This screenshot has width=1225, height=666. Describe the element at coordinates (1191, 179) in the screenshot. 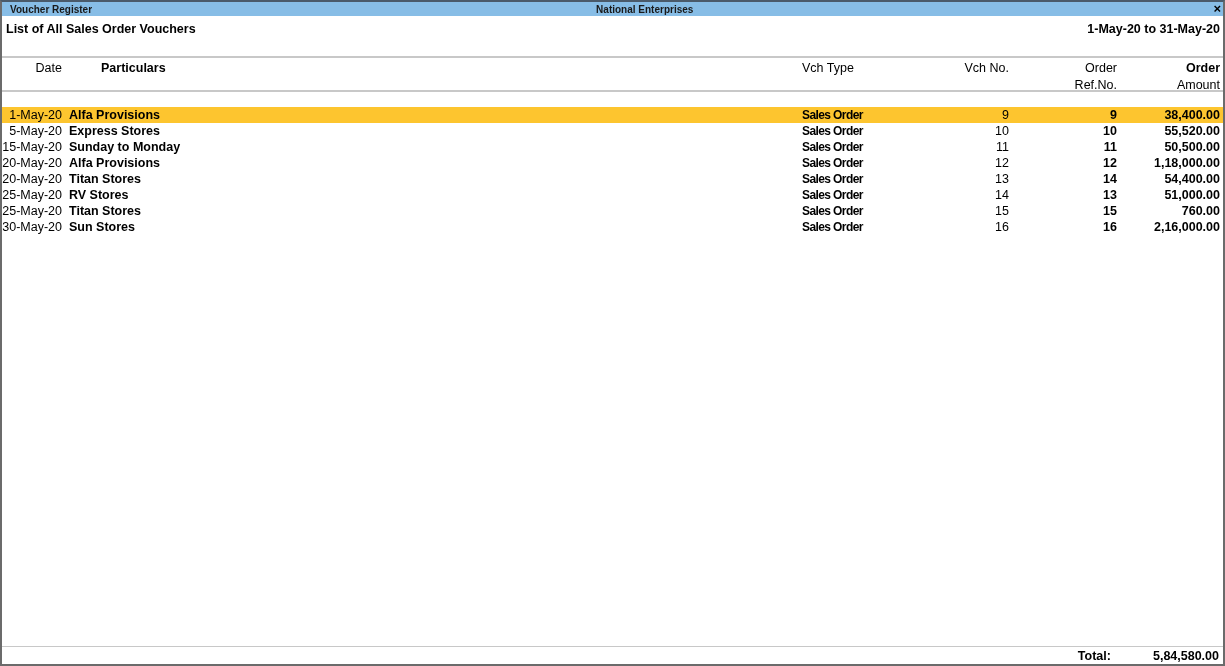

I see `table-cell-text: 54,400.00` at that location.